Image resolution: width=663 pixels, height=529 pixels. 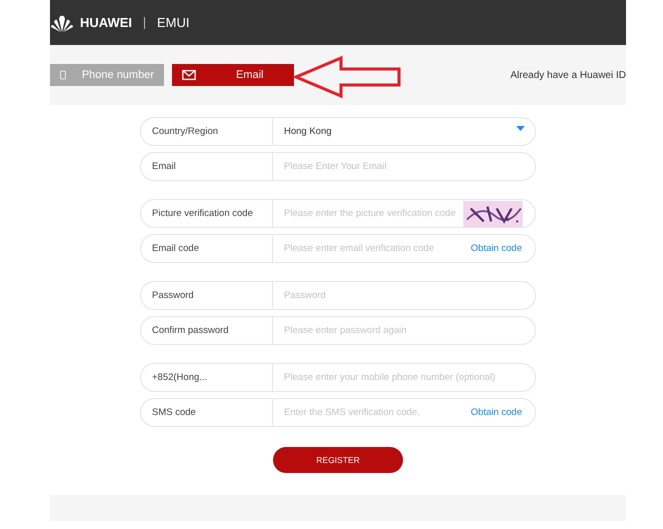 What do you see at coordinates (370, 213) in the screenshot?
I see `placeholder-text: Please enter the picture verification code` at bounding box center [370, 213].